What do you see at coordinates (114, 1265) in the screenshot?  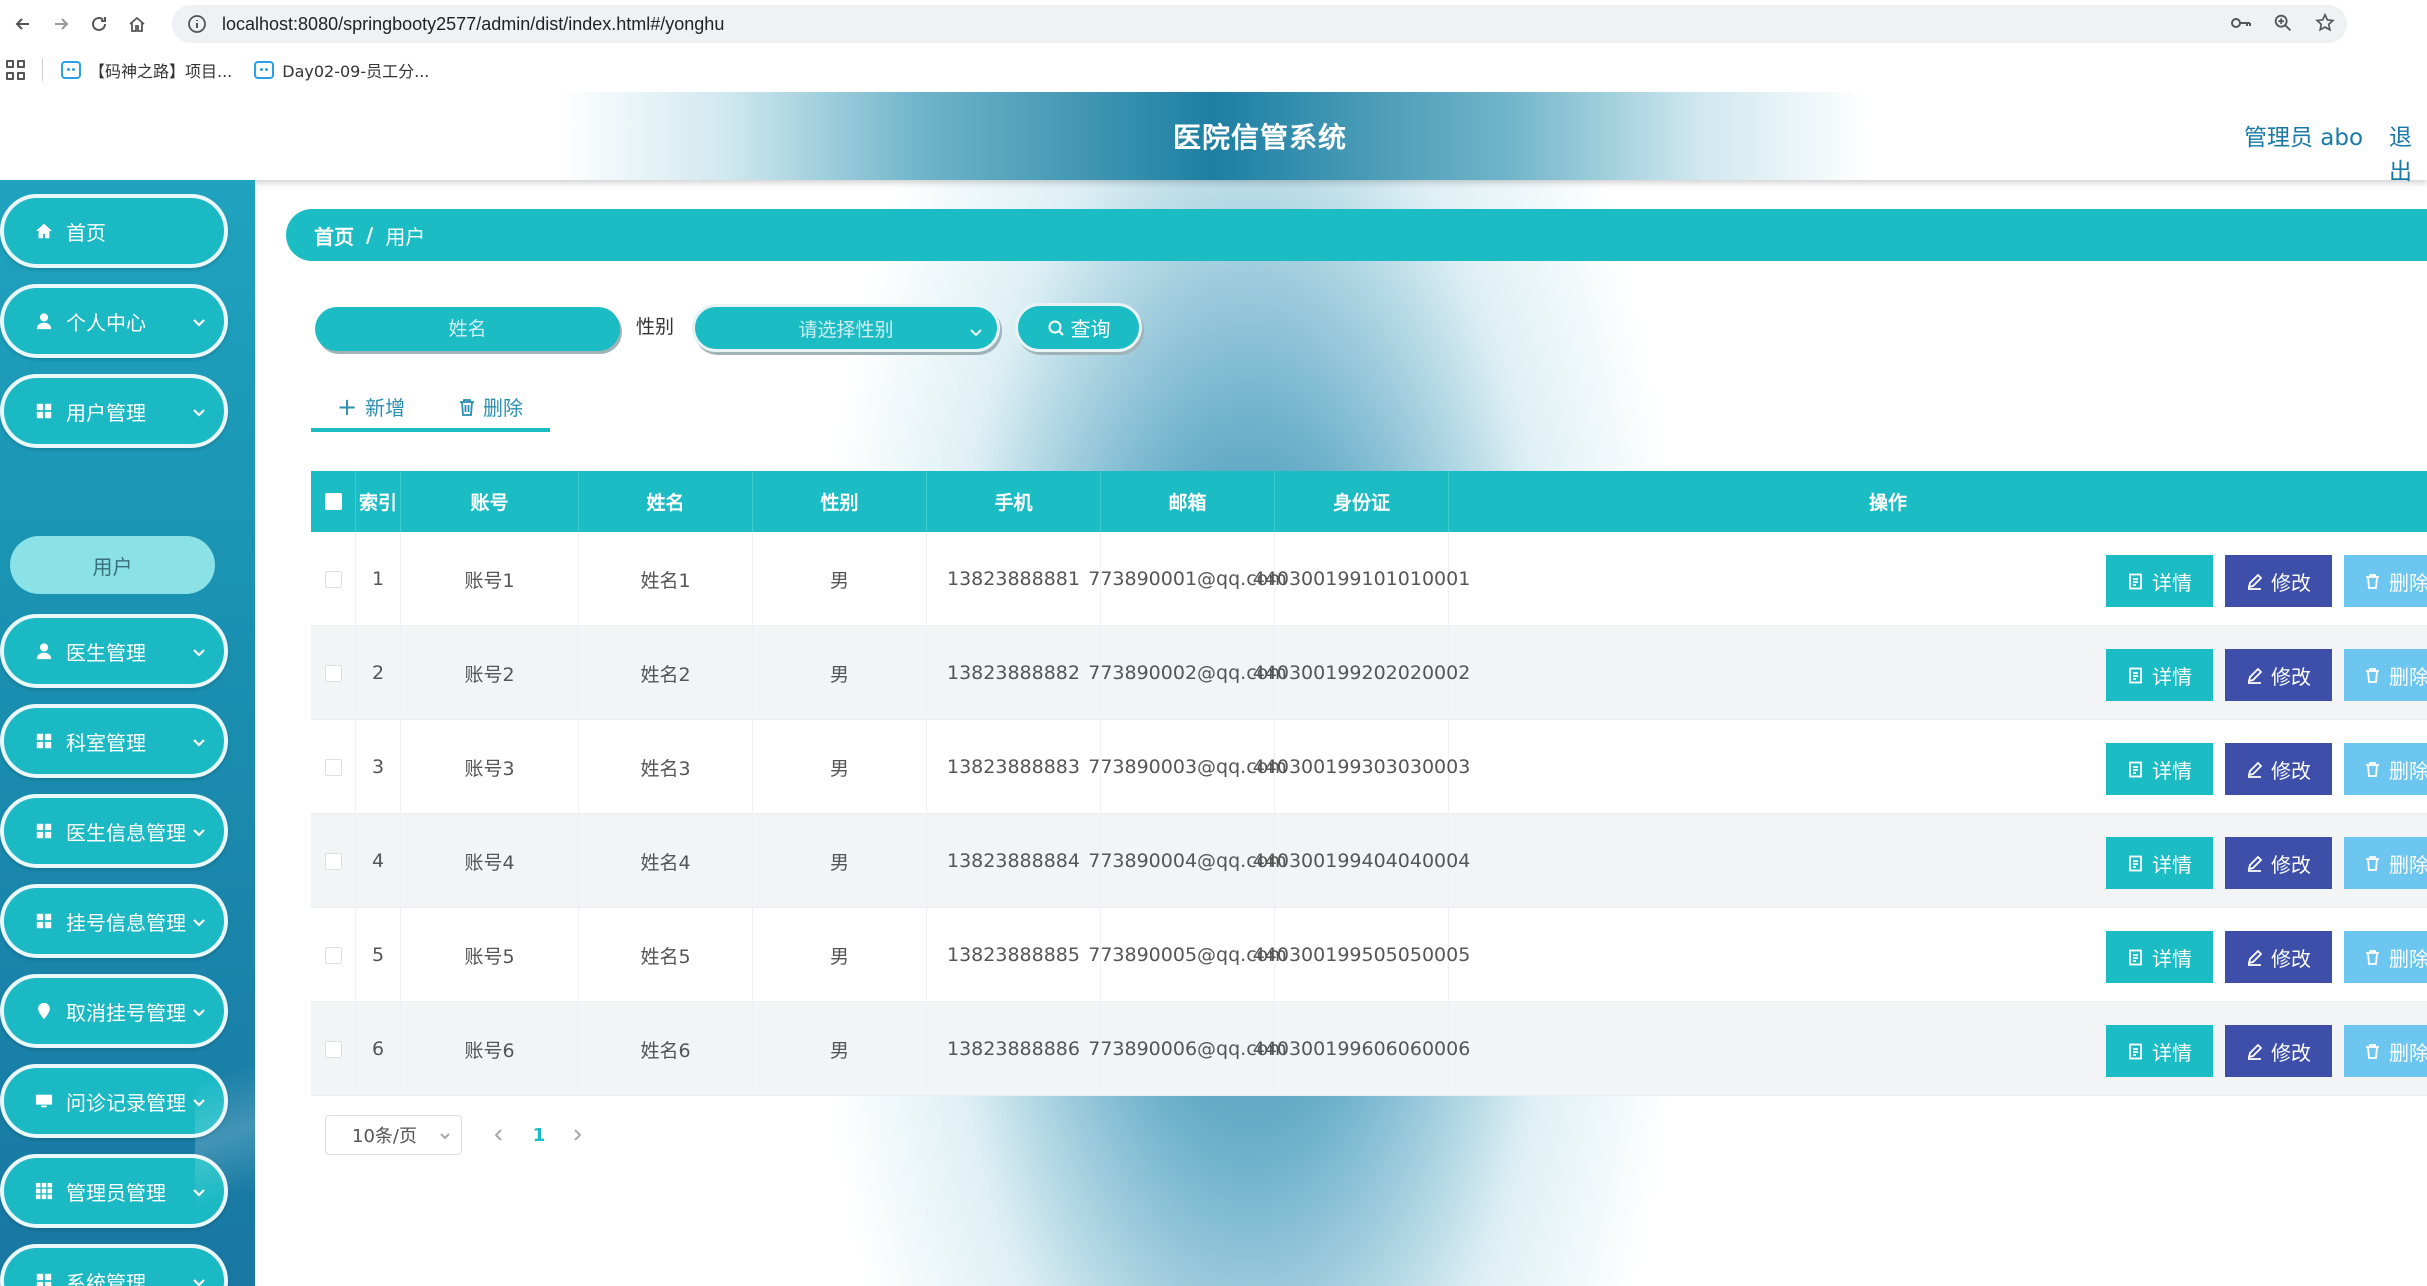 I see `sidebar-item-system-management: 系统管理` at bounding box center [114, 1265].